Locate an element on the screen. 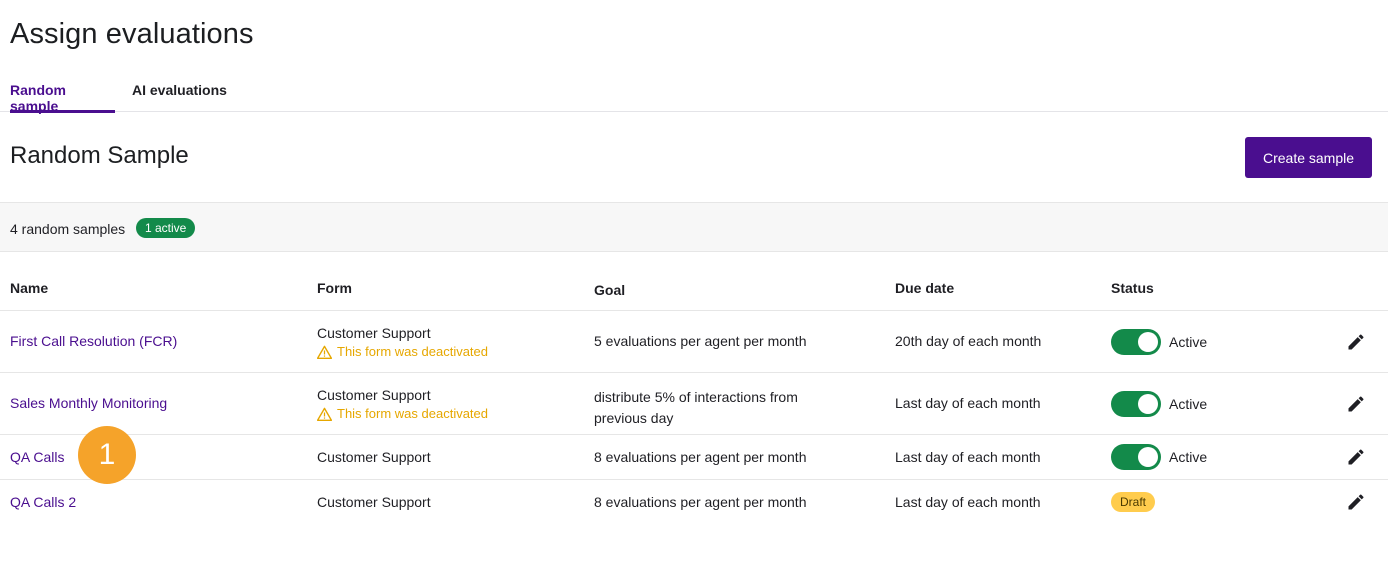 This screenshot has width=1388, height=580. column-header-goal: Goal is located at coordinates (610, 290).